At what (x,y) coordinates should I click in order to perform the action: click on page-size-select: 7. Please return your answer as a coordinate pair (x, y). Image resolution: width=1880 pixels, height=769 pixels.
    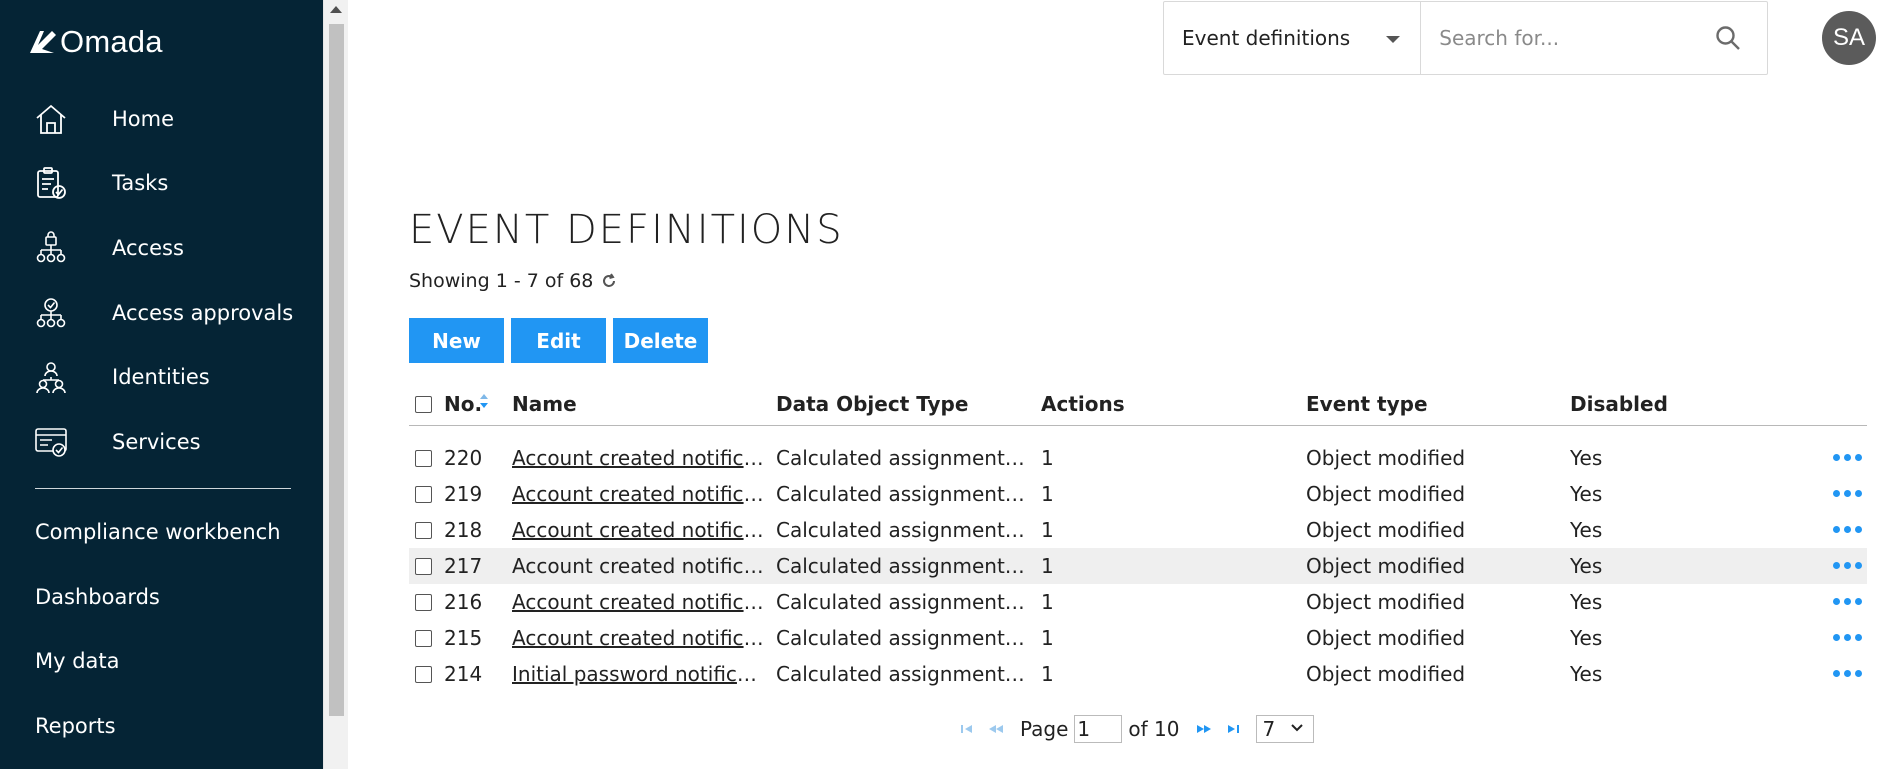
    Looking at the image, I should click on (1284, 729).